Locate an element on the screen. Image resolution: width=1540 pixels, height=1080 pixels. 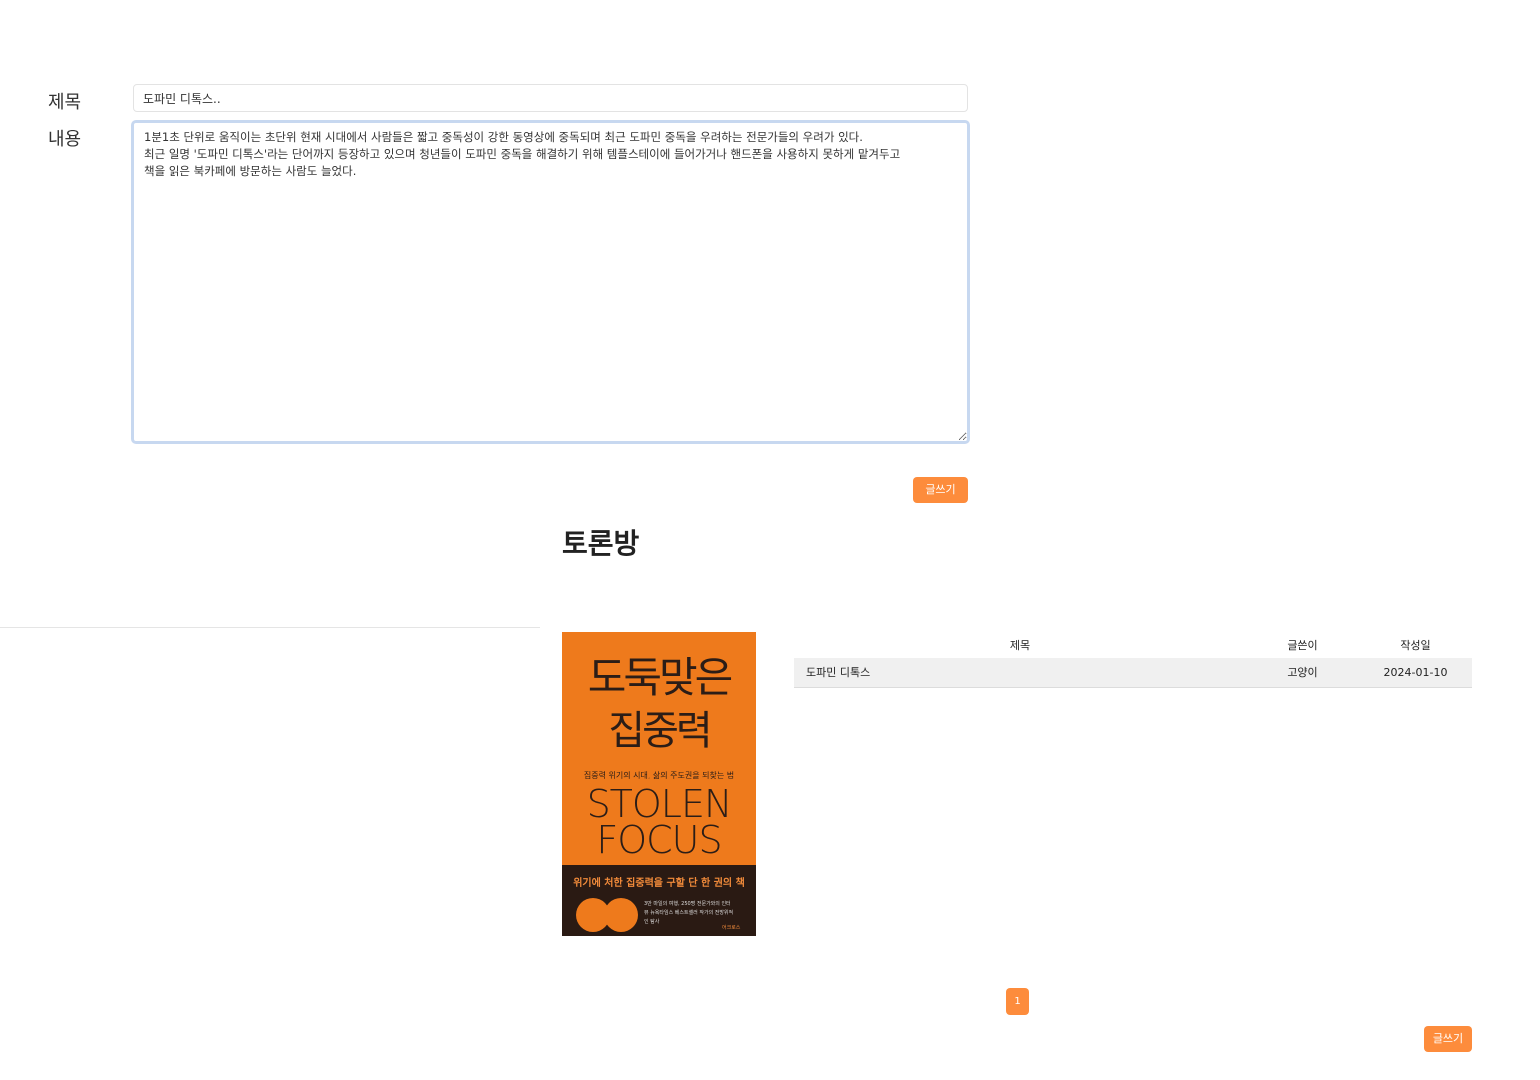
pagination-page-1: 1 is located at coordinates (1017, 1001).